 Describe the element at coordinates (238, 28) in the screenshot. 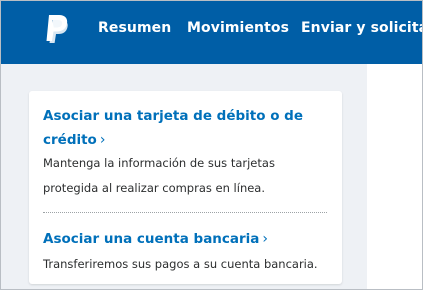

I see `nav-movimientos: Movimientos` at that location.